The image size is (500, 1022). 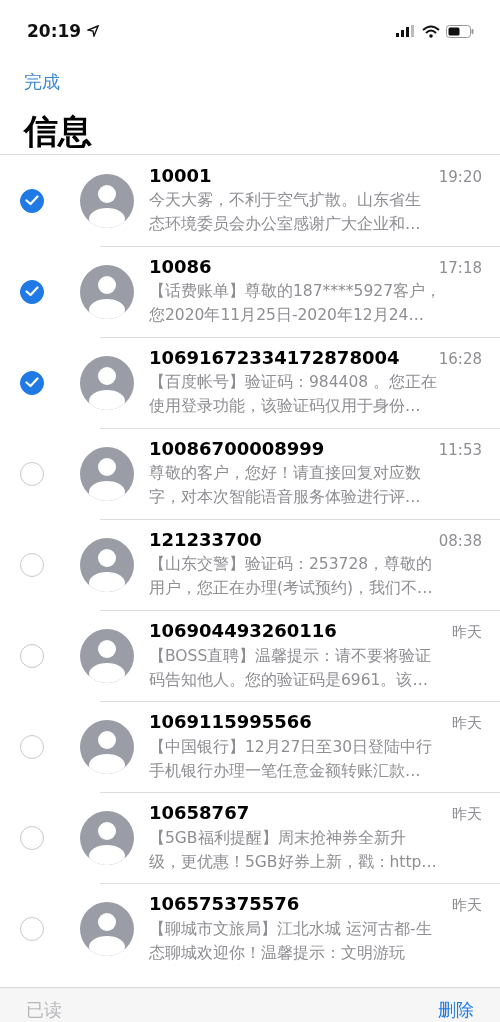 What do you see at coordinates (180, 266) in the screenshot?
I see `sender-name: 10086` at bounding box center [180, 266].